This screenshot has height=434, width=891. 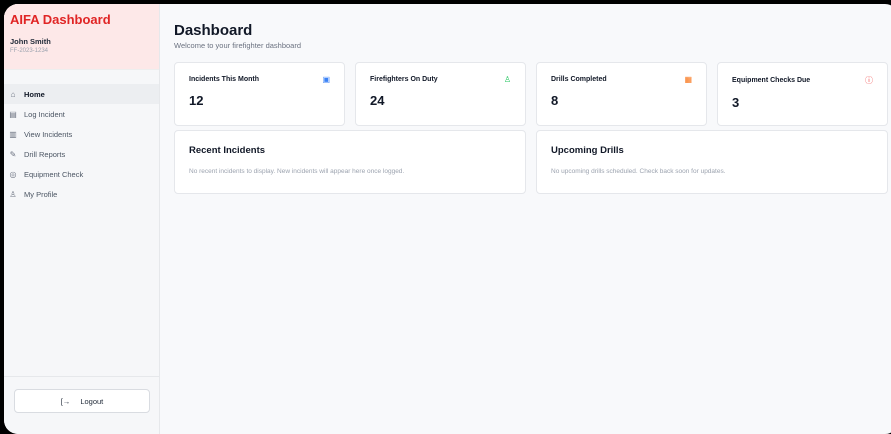 What do you see at coordinates (196, 100) in the screenshot?
I see `stat-value: 12` at bounding box center [196, 100].